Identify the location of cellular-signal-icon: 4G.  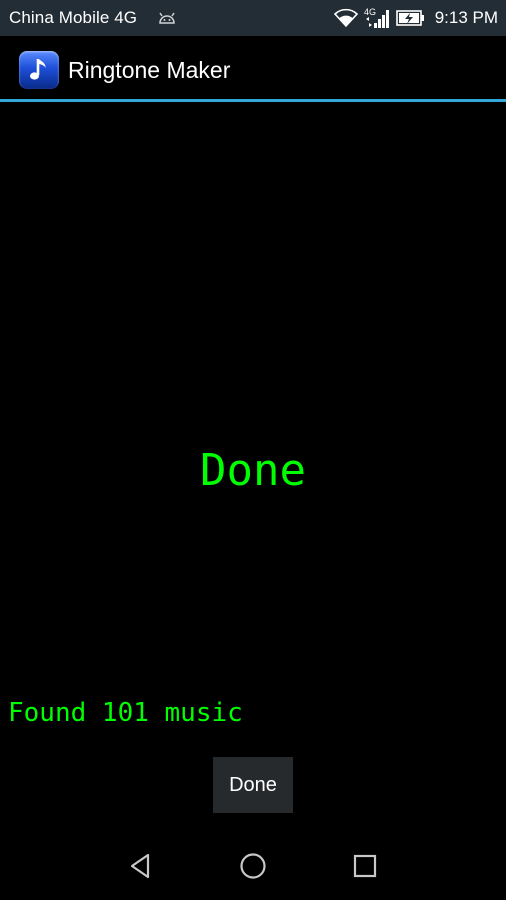
(376, 17).